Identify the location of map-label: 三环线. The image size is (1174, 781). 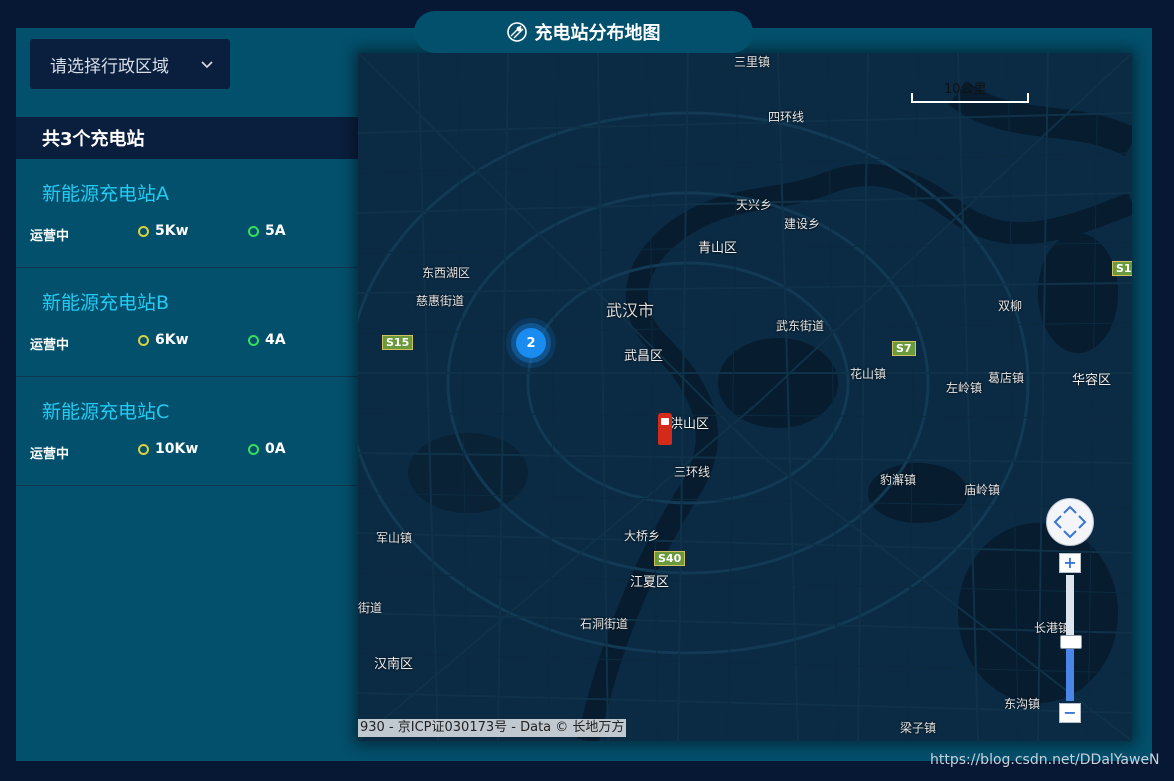
(692, 472).